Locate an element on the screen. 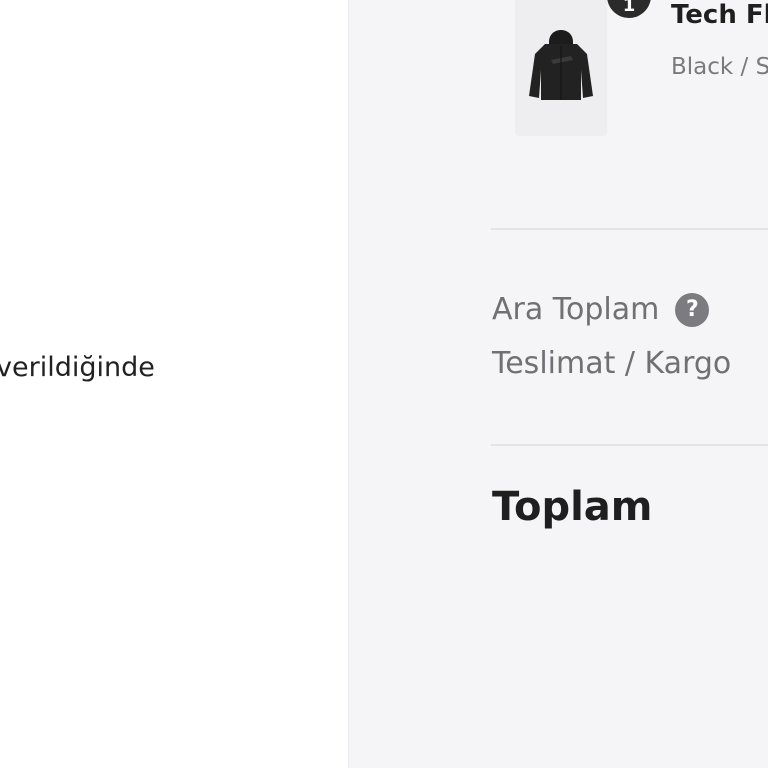 This screenshot has width=768, height=768. product-name: Tech Fl is located at coordinates (719, 15).